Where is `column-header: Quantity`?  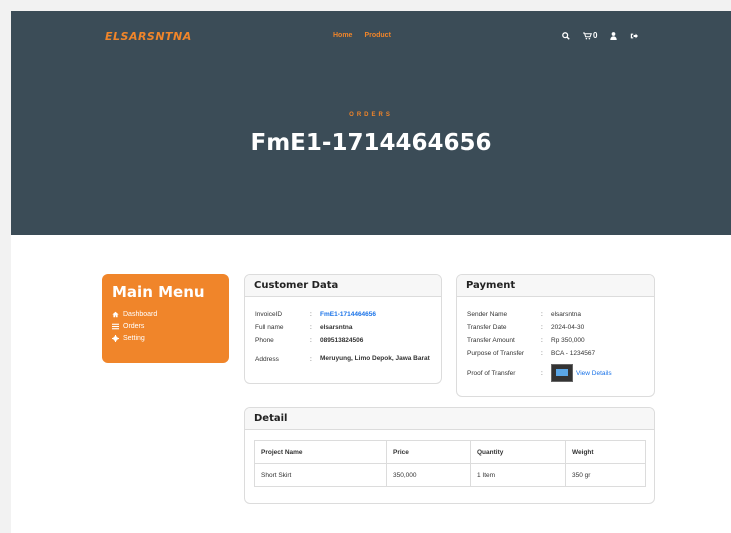
column-header: Quantity is located at coordinates (518, 452).